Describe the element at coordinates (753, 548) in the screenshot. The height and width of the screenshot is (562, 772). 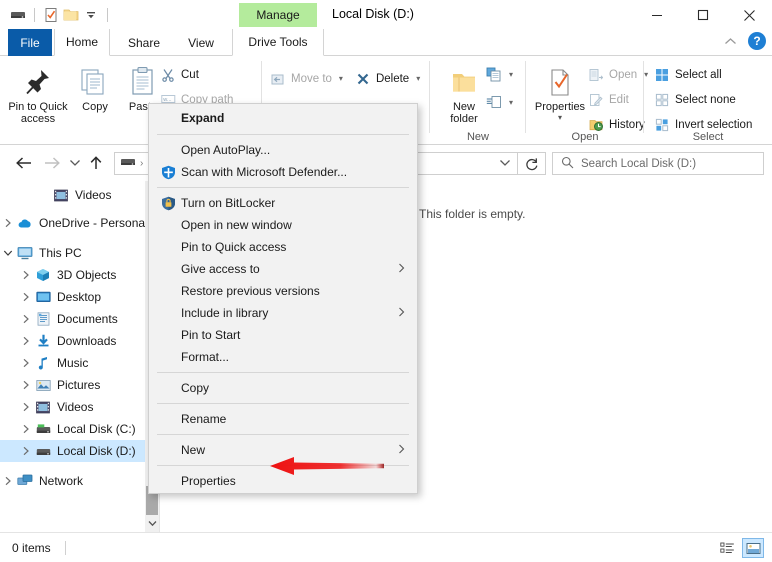
I see `large-icons-view-button` at that location.